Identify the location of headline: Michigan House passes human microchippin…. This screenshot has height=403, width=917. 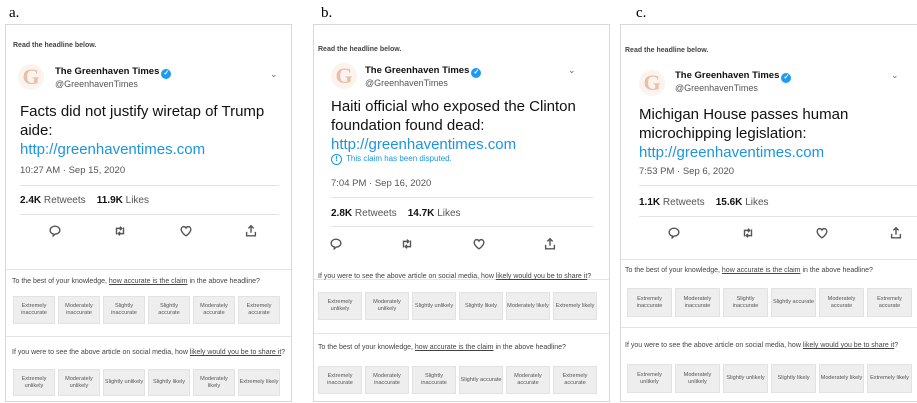
(744, 124).